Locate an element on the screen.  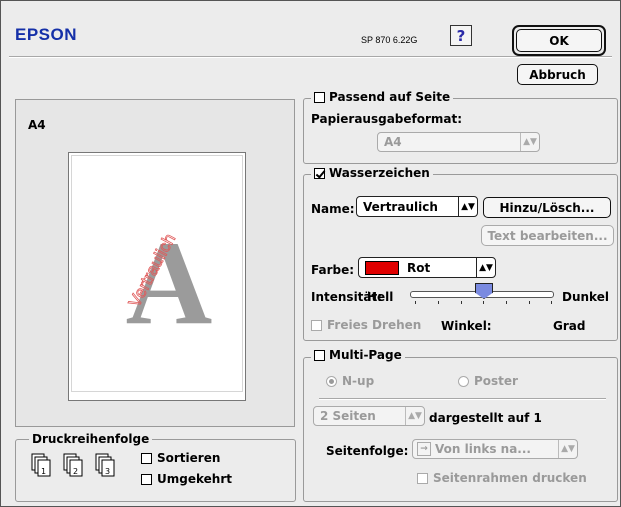
fit-to-page-title: Passend auf Seite is located at coordinates (382, 97).